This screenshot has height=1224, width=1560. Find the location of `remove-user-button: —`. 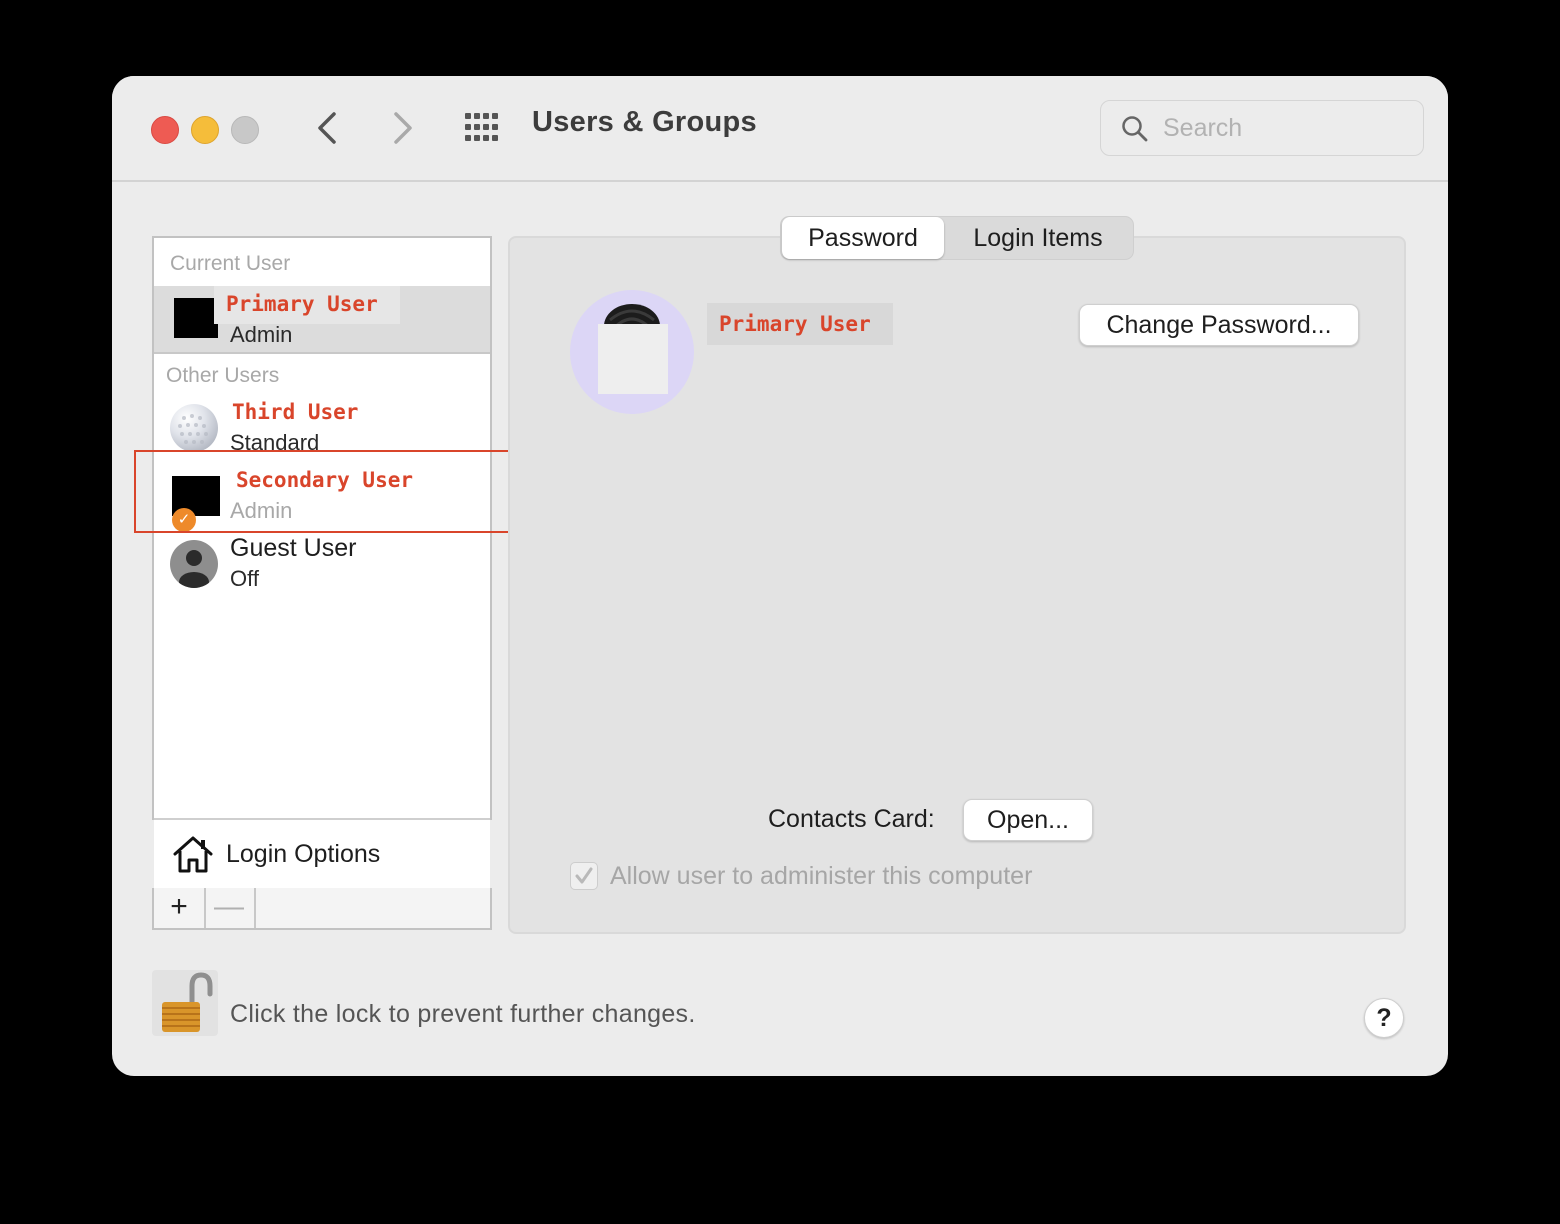

remove-user-button: — is located at coordinates (230, 908).